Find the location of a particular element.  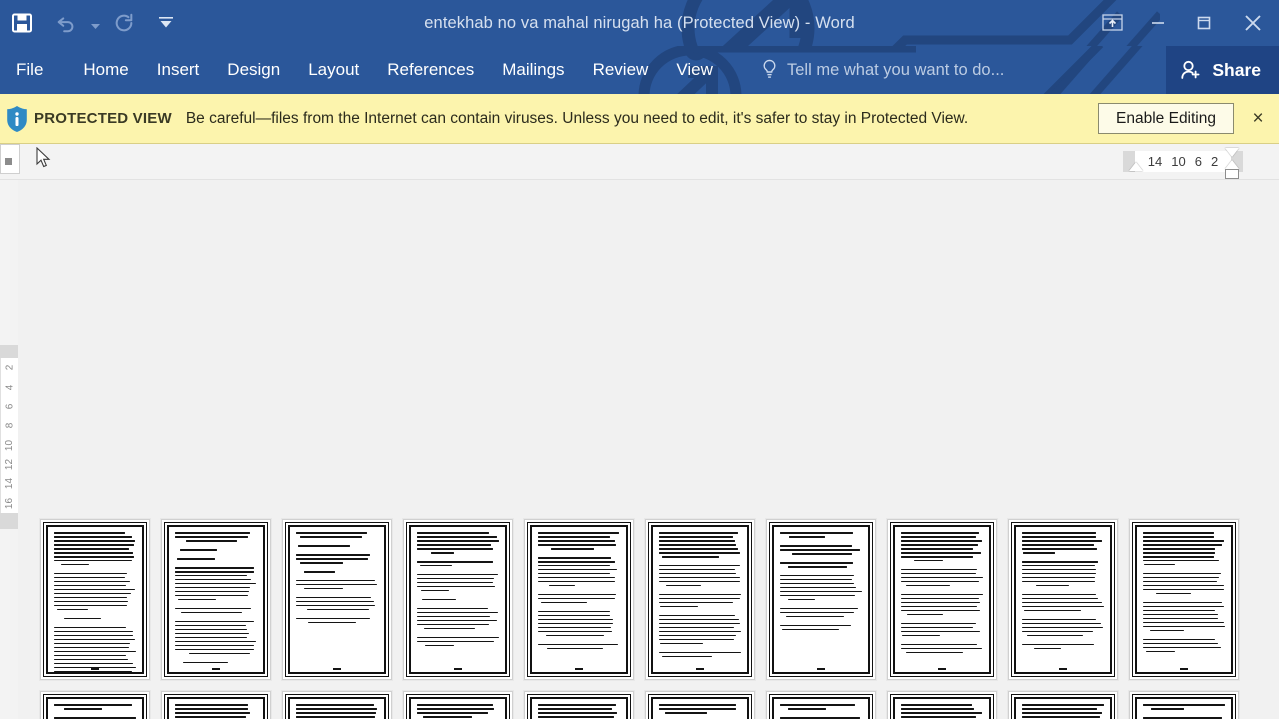

tab-mailings: Mailings is located at coordinates (533, 70).